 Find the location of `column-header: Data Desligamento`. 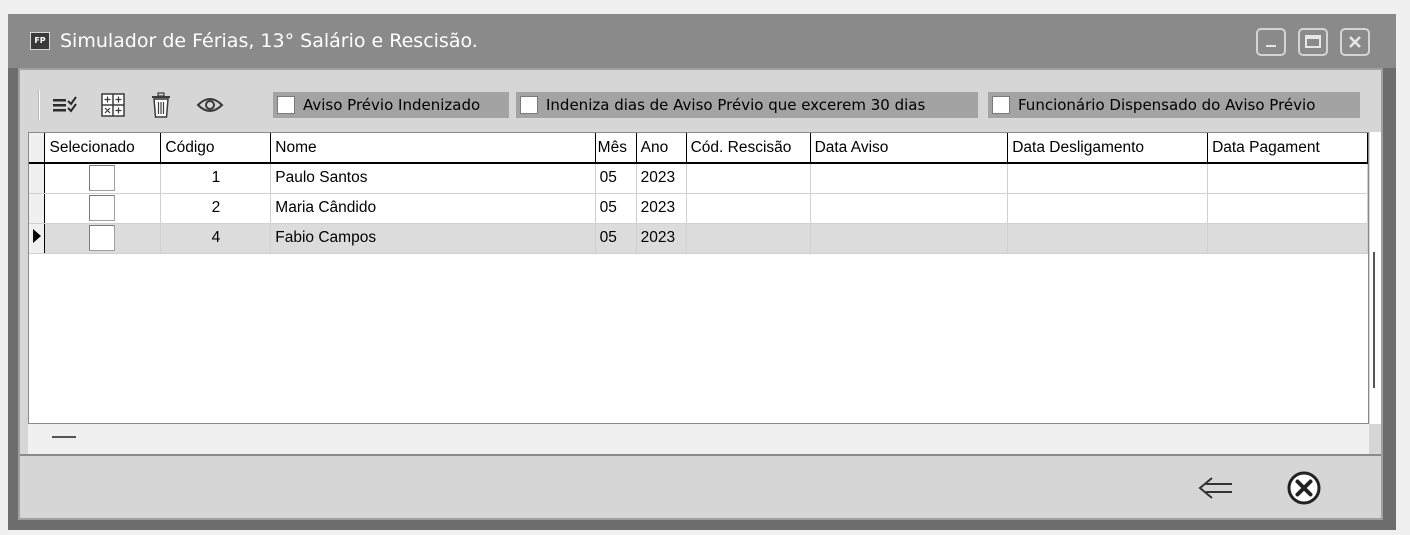

column-header: Data Desligamento is located at coordinates (1108, 148).